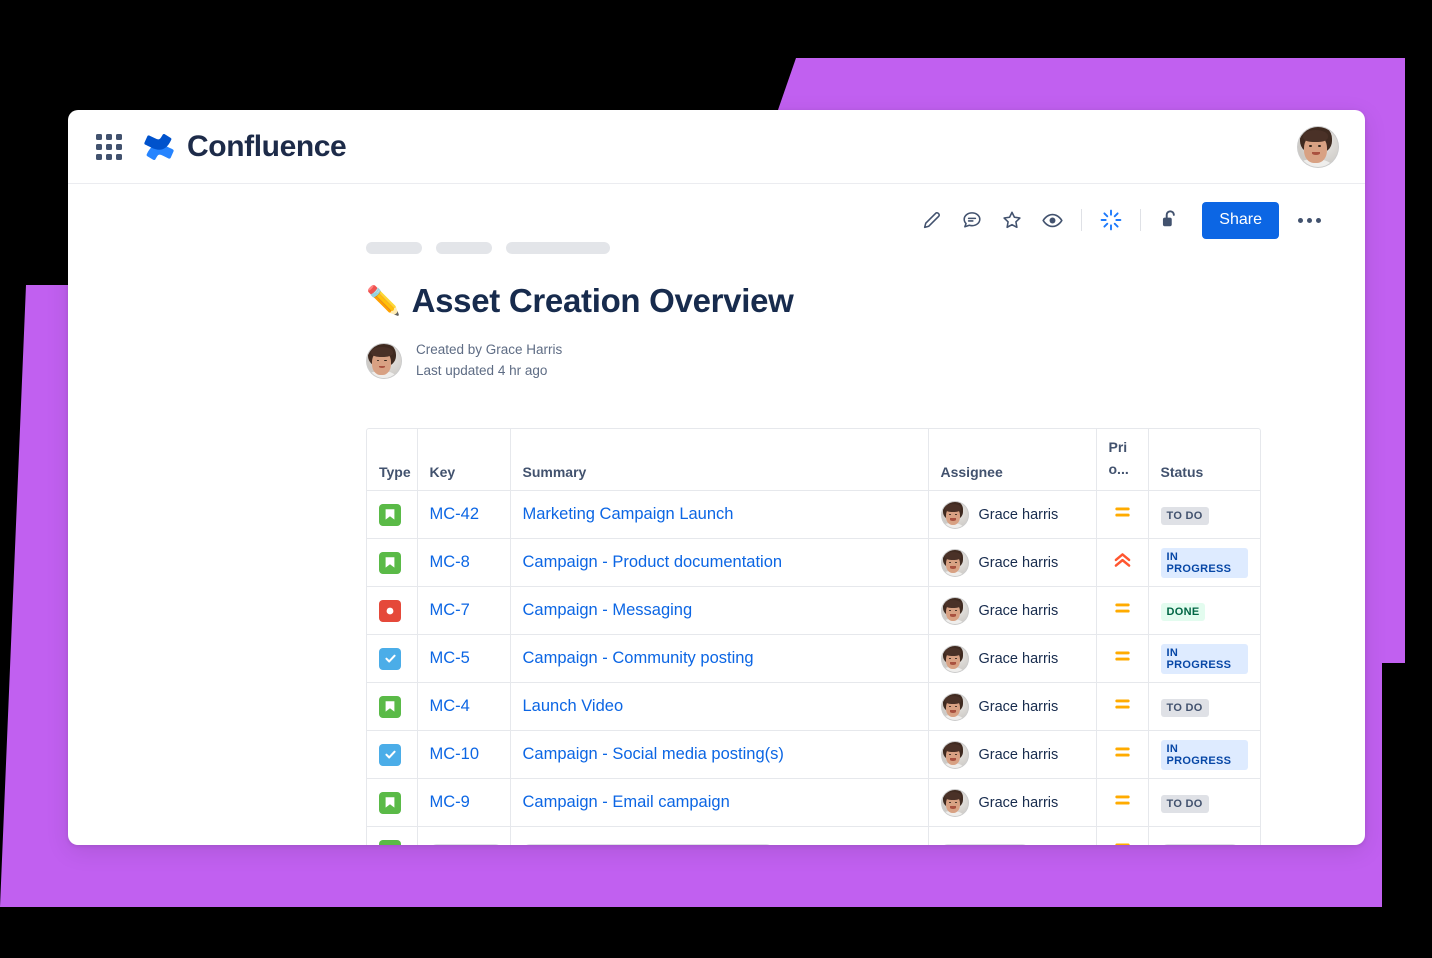  What do you see at coordinates (1184, 803) in the screenshot?
I see `status-badge: TO DO` at bounding box center [1184, 803].